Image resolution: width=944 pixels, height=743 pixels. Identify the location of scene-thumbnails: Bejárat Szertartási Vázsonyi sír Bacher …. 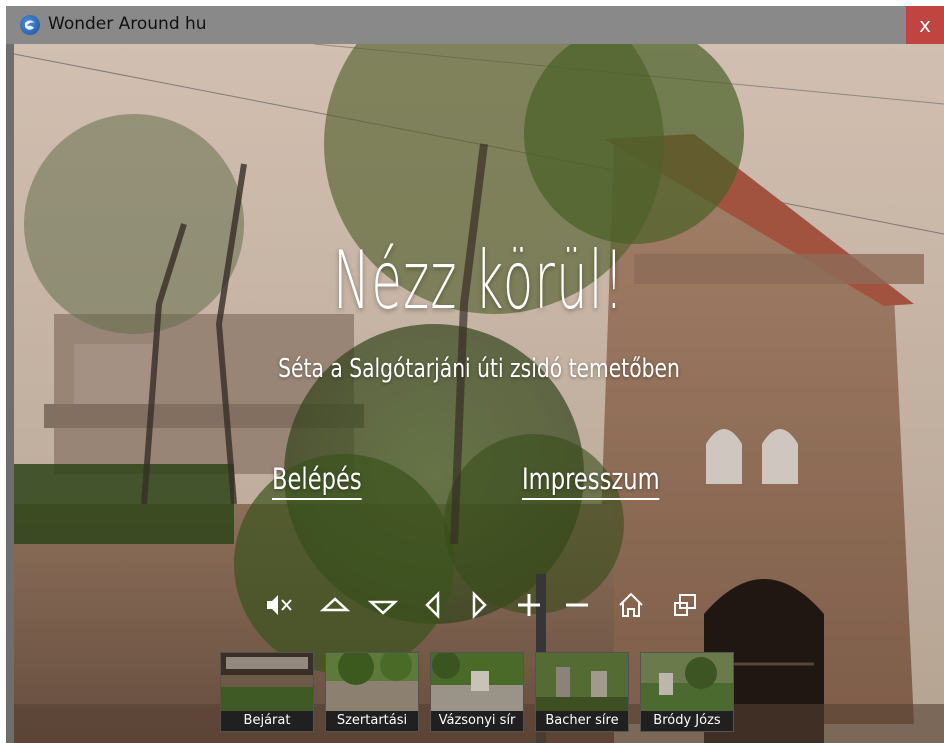
(480, 692).